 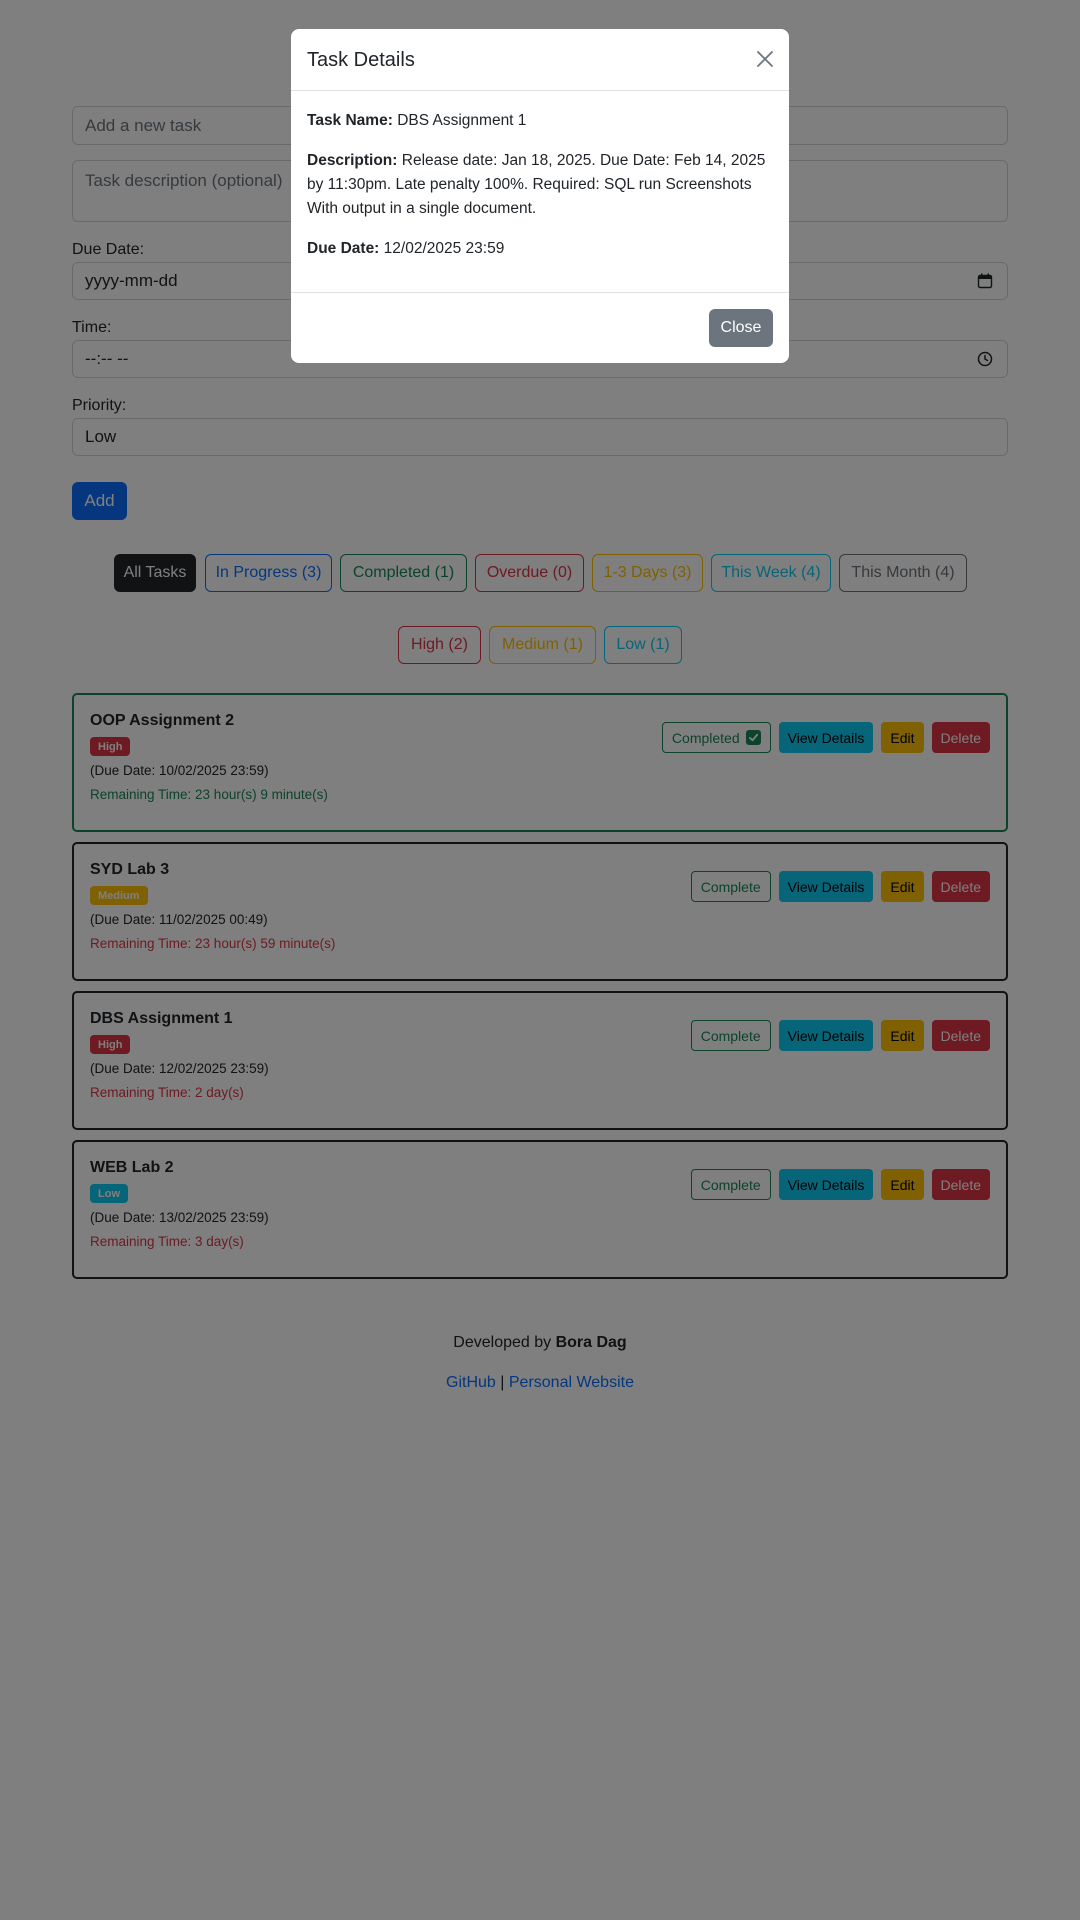 I want to click on due-date-row: Due Date: 12/02/2025 23:59, so click(x=540, y=249).